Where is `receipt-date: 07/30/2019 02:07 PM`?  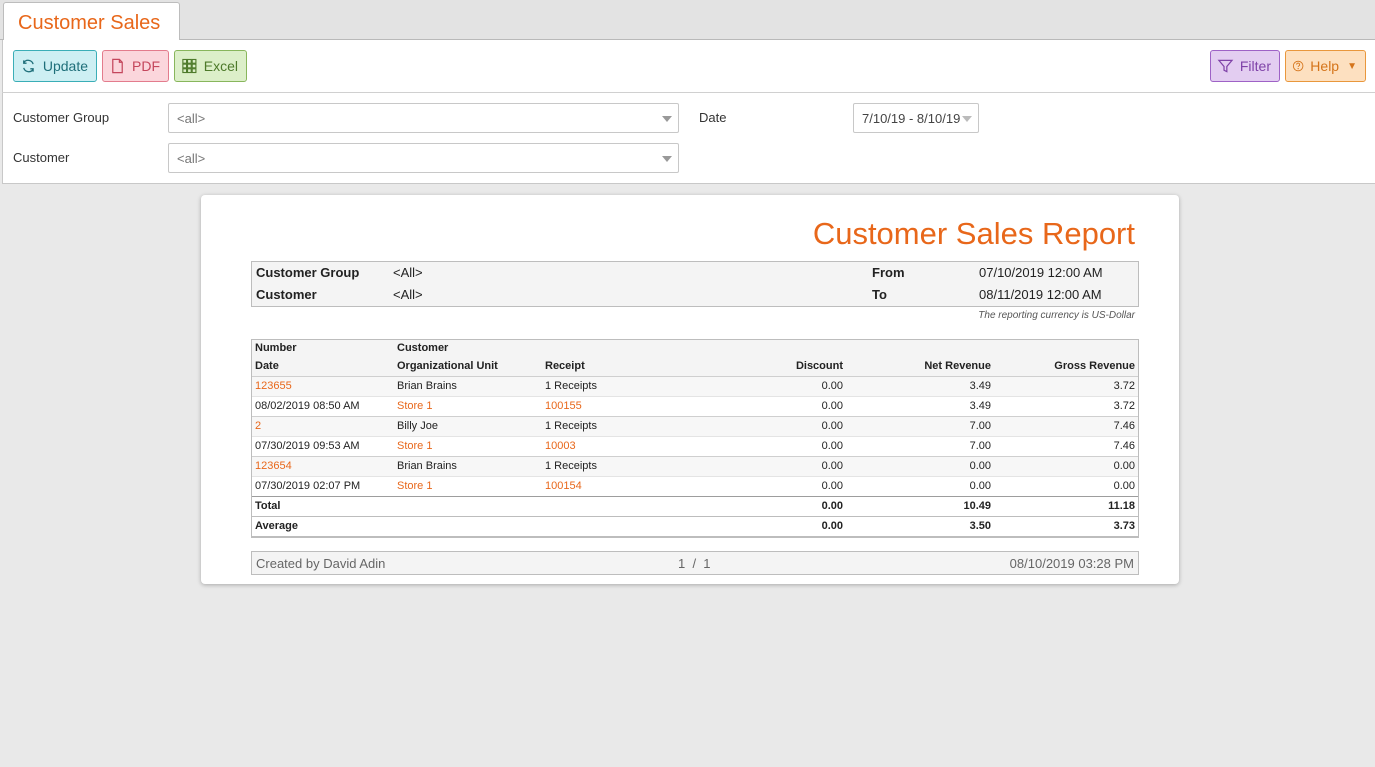
receipt-date: 07/30/2019 02:07 PM is located at coordinates (322, 485).